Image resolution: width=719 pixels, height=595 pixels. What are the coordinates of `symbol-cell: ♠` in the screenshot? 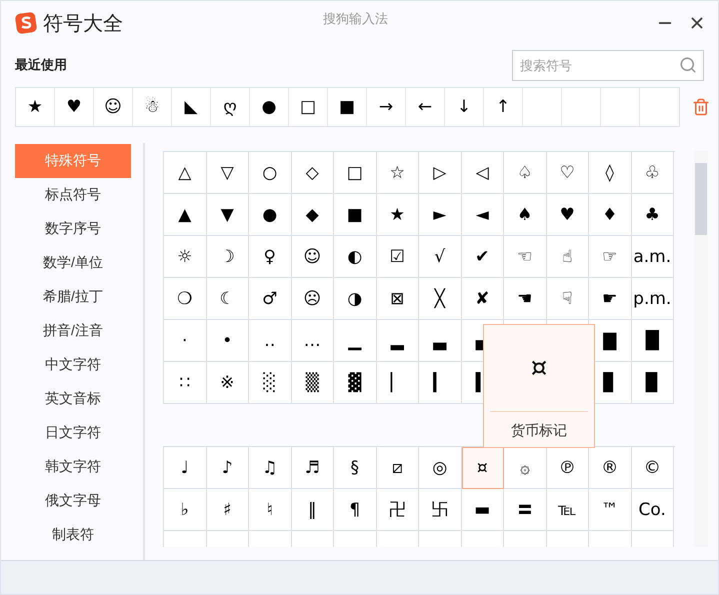 It's located at (525, 215).